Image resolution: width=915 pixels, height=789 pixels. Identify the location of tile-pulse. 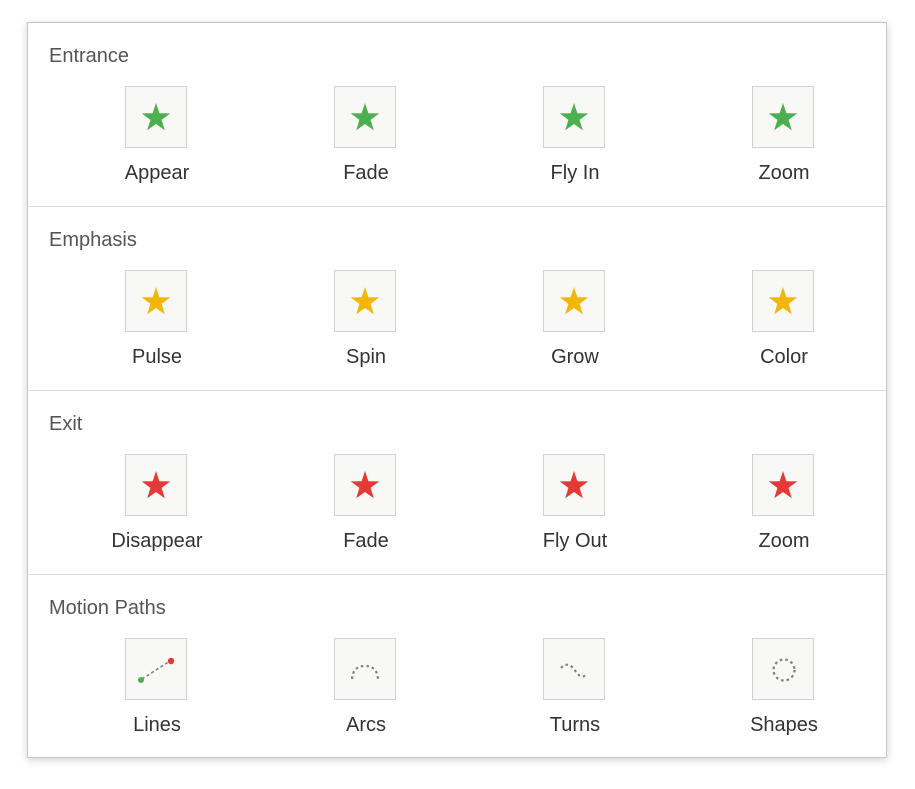
(156, 301).